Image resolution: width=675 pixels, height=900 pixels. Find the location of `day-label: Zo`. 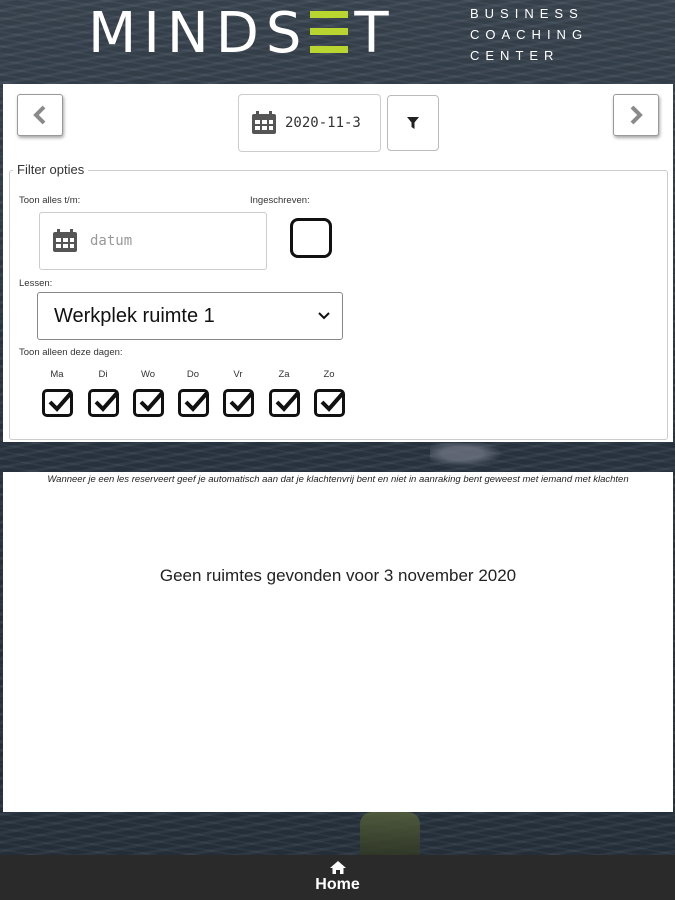

day-label: Zo is located at coordinates (329, 374).